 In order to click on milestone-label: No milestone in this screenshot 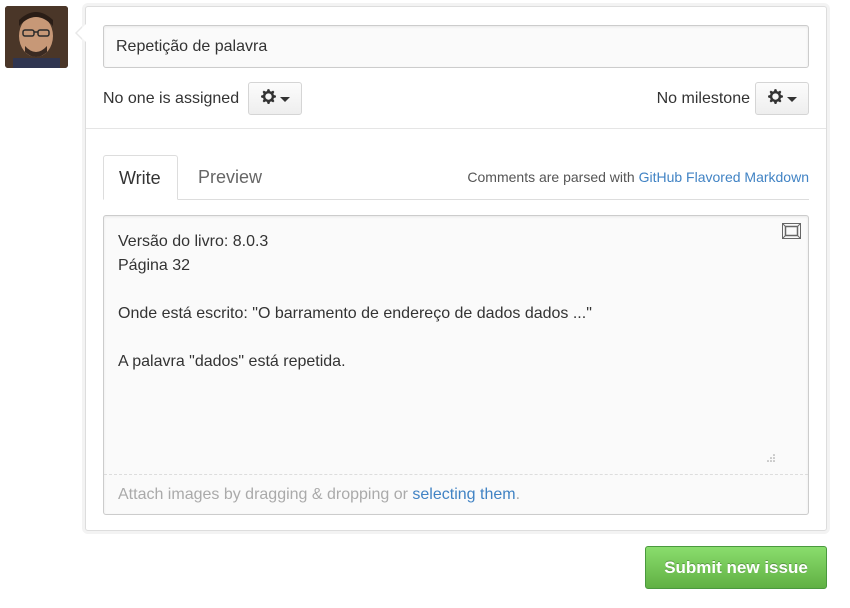, I will do `click(703, 98)`.